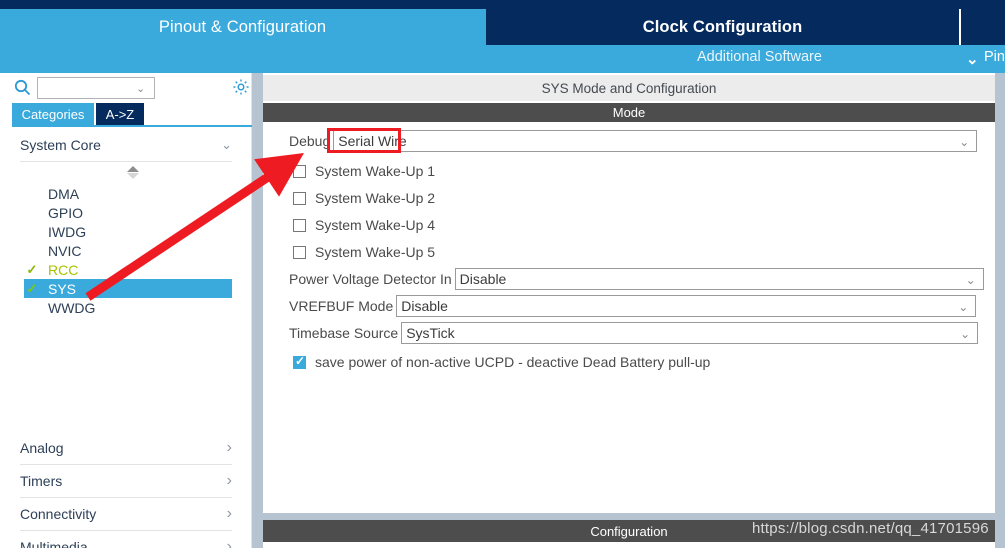 The width and height of the screenshot is (1005, 548). I want to click on sidebar-item-label: SYS, so click(62, 288).